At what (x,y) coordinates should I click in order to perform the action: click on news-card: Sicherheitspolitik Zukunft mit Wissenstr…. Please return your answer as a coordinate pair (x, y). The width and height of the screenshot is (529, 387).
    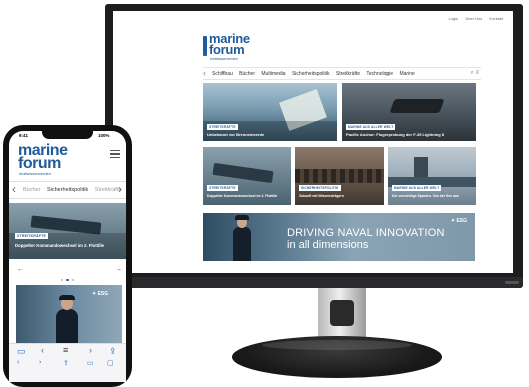
    Looking at the image, I should click on (339, 176).